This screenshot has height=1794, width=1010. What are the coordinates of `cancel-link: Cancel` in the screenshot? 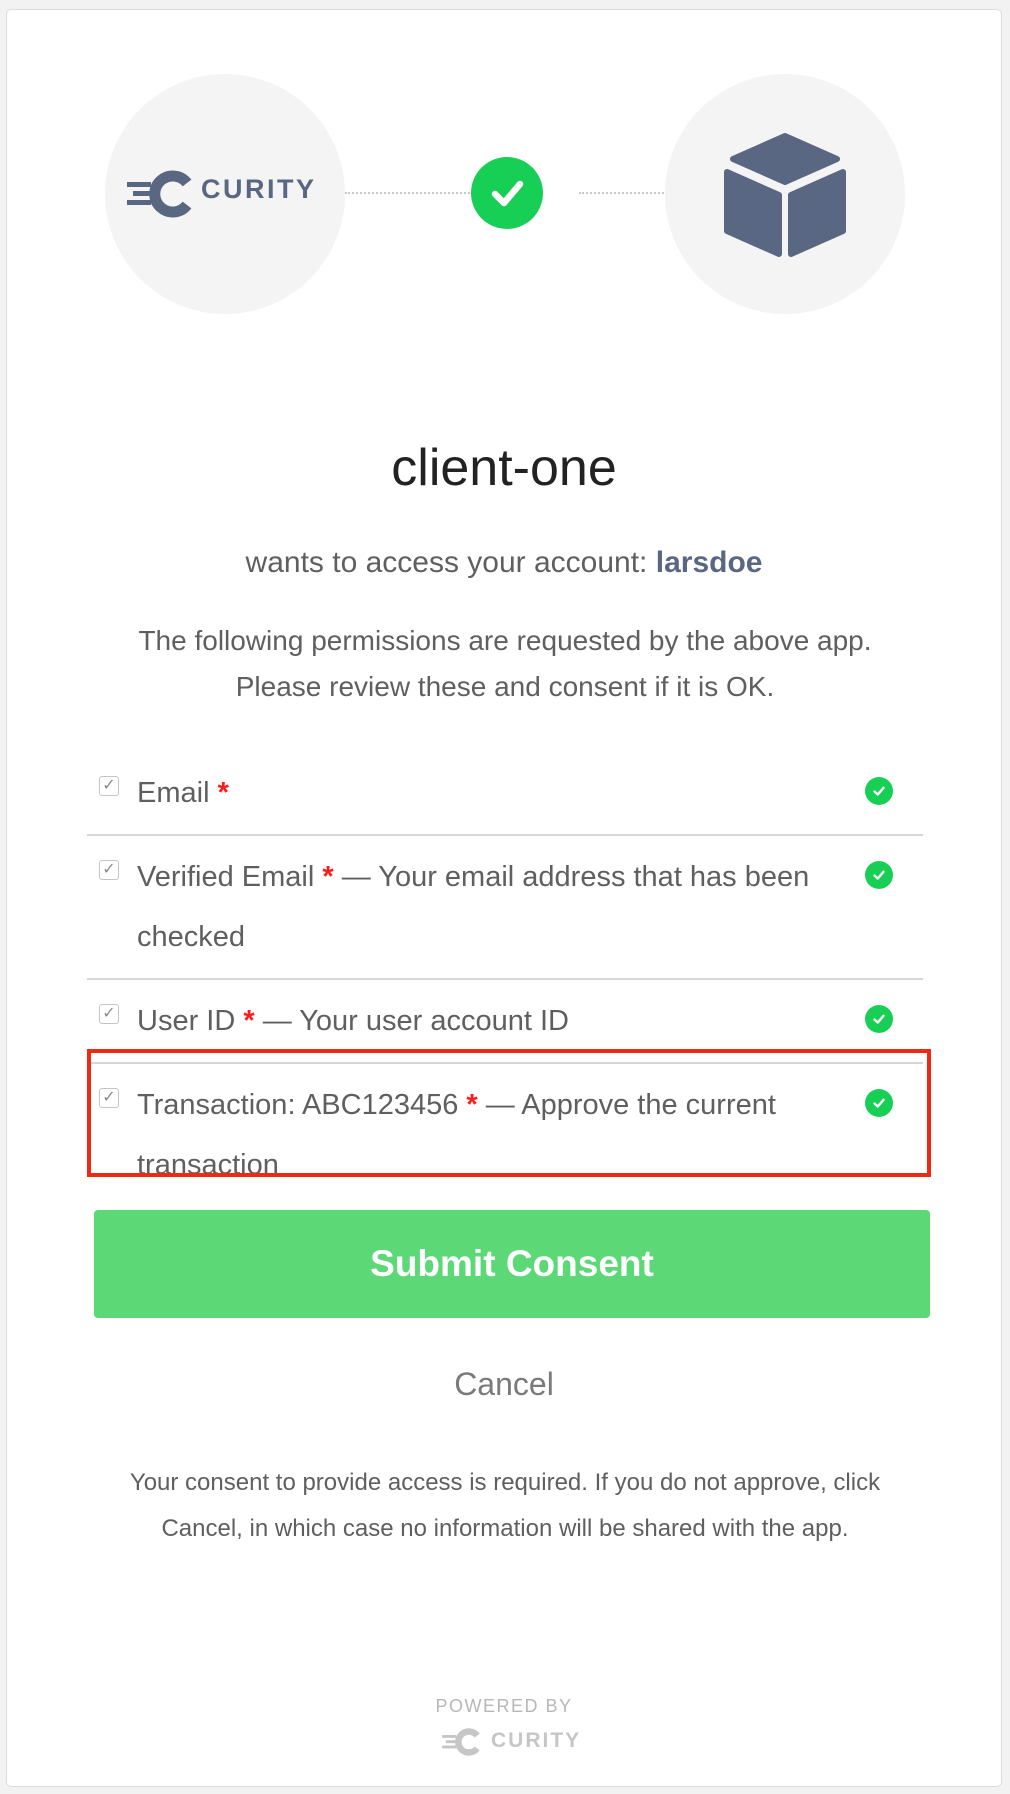 It's located at (504, 1384).